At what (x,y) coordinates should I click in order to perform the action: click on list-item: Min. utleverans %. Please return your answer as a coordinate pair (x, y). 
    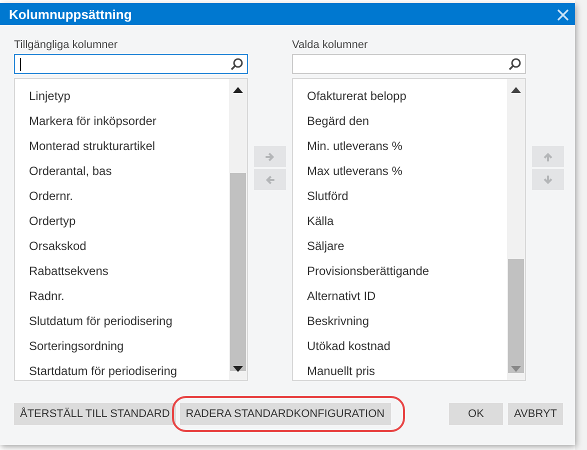
    Looking at the image, I should click on (400, 146).